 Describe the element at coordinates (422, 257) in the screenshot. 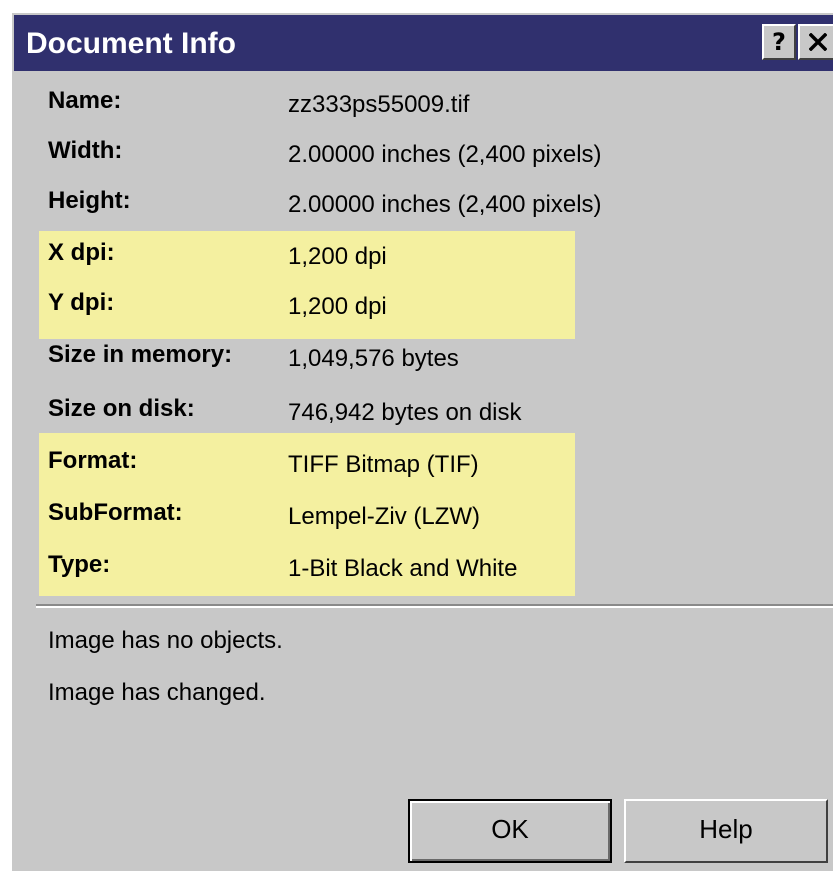

I see `info-row-x-dpi: X dpi: 1,200 dpi` at that location.